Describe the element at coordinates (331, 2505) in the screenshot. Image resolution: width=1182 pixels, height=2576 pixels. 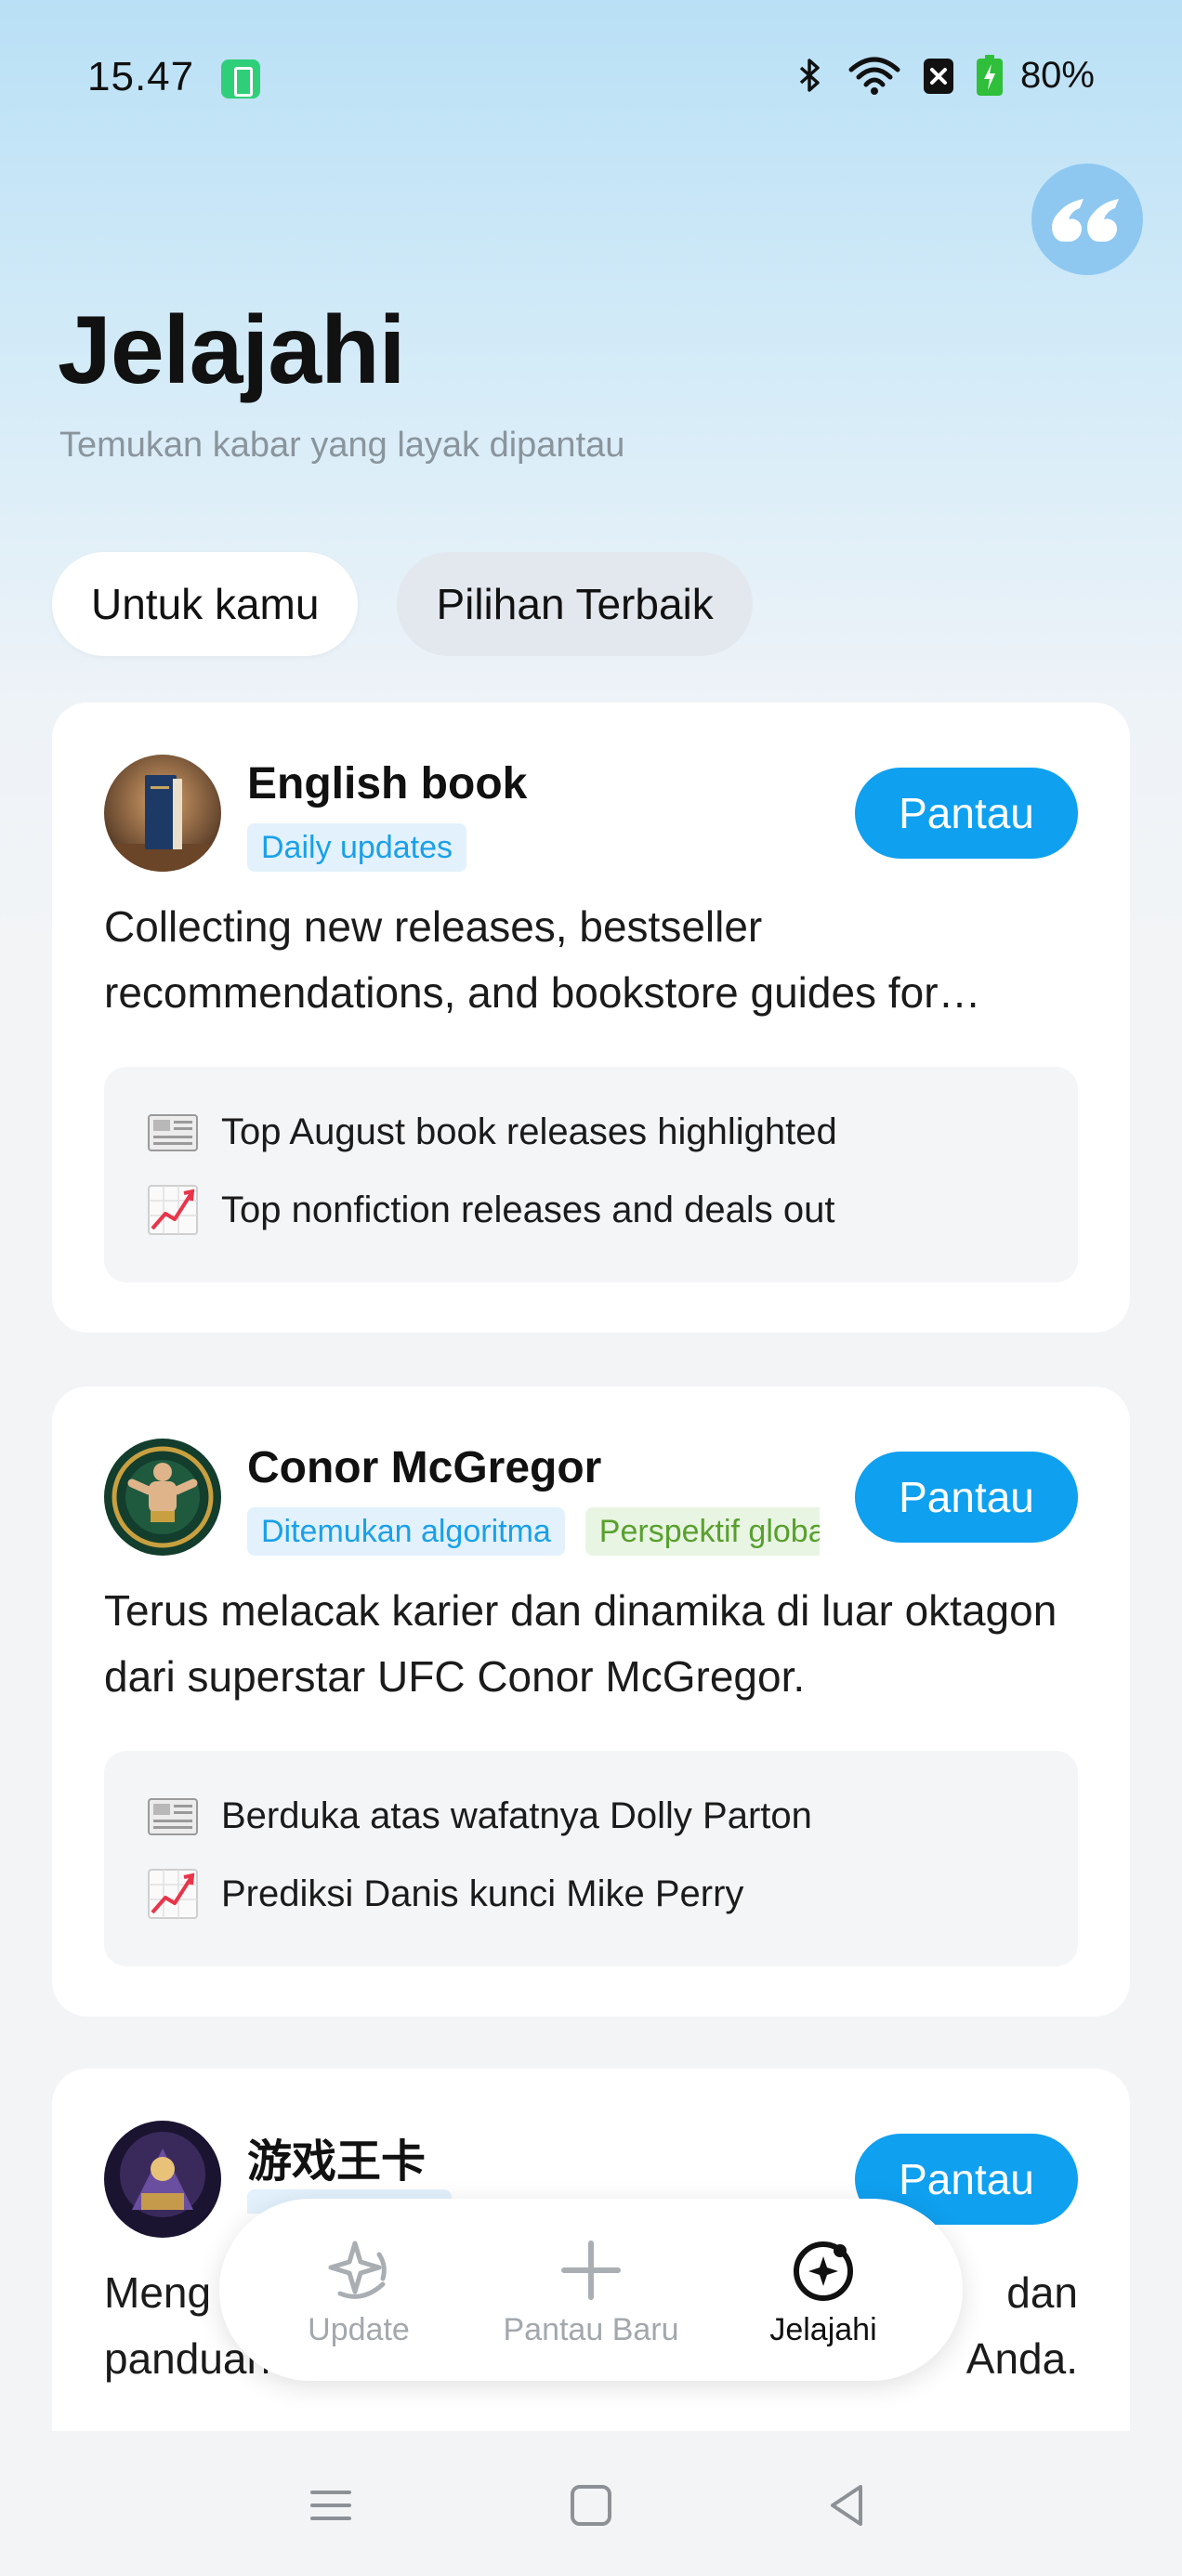
I see `recent-apps-icon` at that location.